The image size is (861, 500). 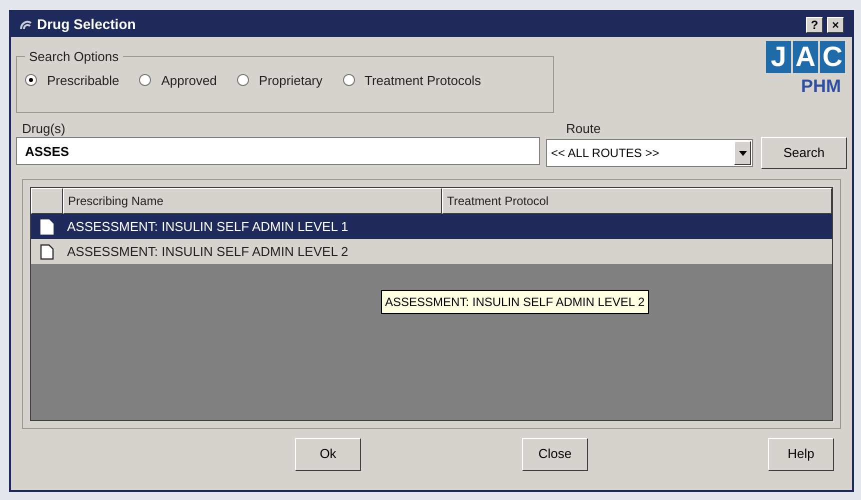 What do you see at coordinates (279, 80) in the screenshot?
I see `radio-option: Proprietary` at bounding box center [279, 80].